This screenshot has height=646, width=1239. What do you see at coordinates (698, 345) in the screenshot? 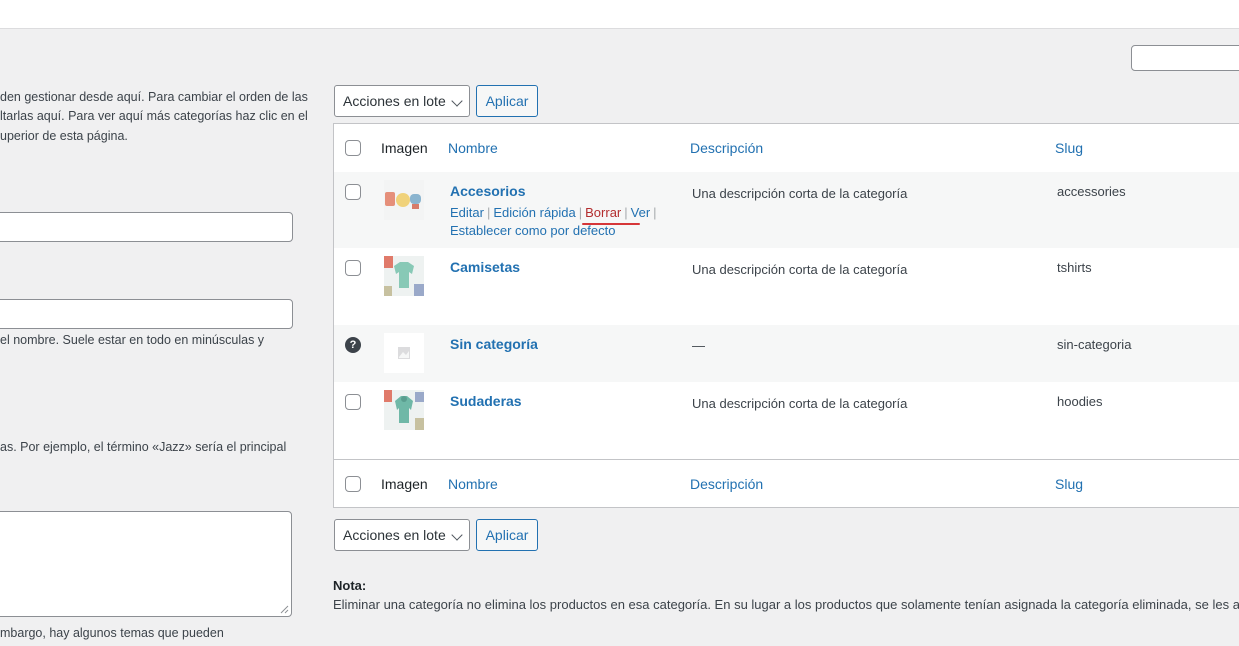
I see `category-description: —` at bounding box center [698, 345].